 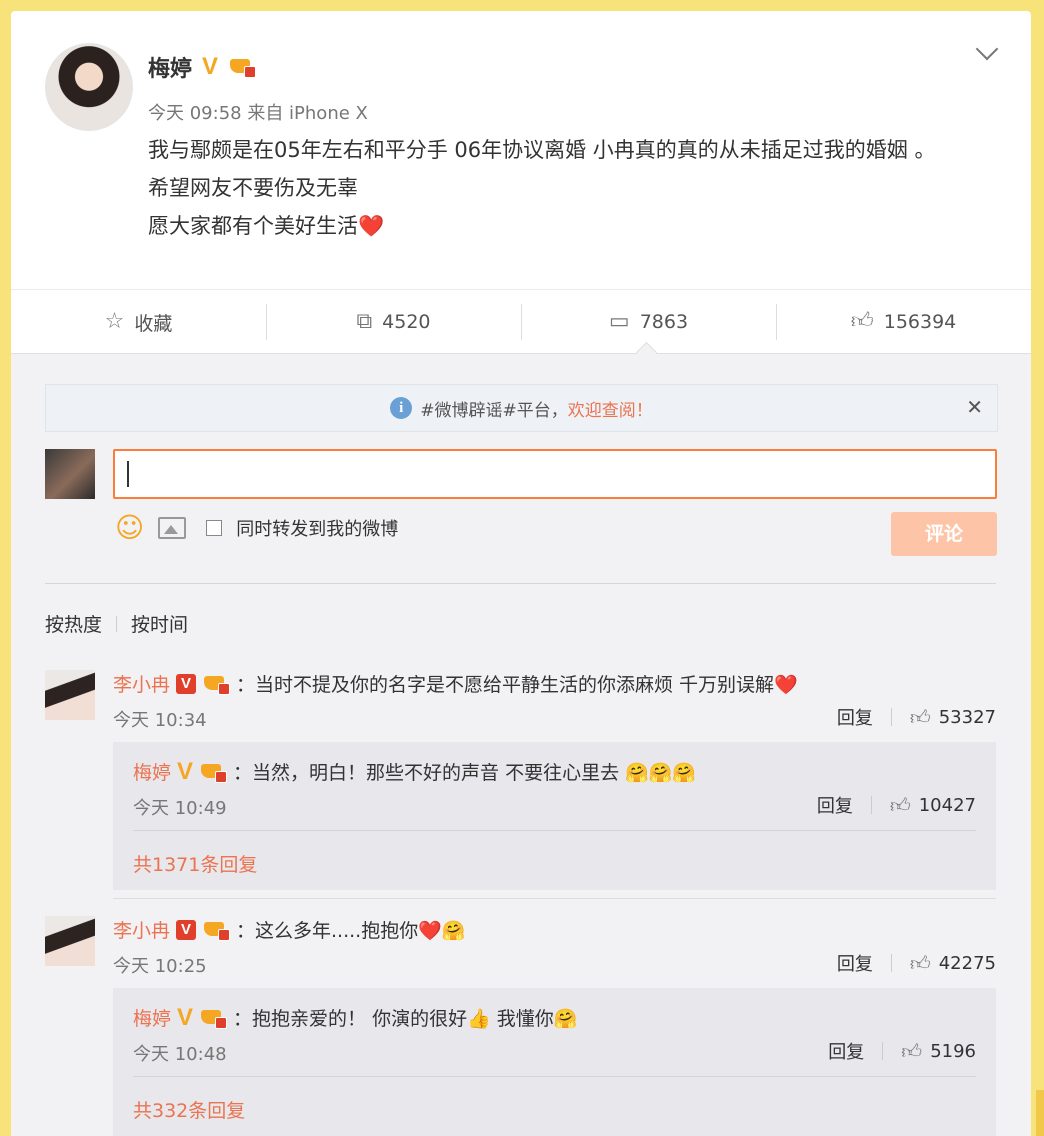 I want to click on favorite-button: ☆ 收藏, so click(x=138, y=322).